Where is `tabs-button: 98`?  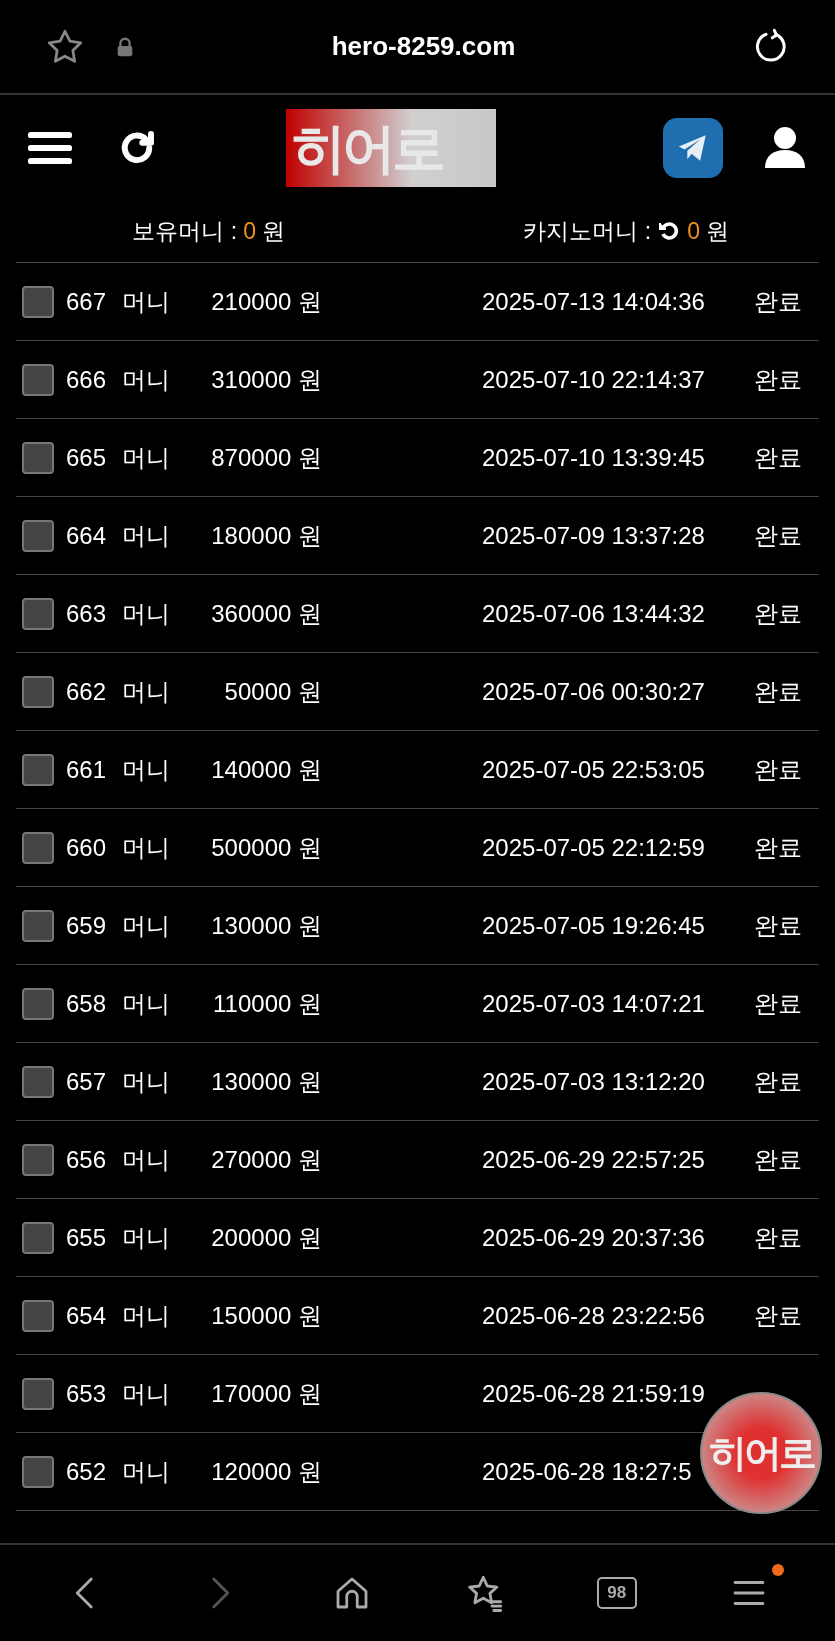 tabs-button: 98 is located at coordinates (616, 1593).